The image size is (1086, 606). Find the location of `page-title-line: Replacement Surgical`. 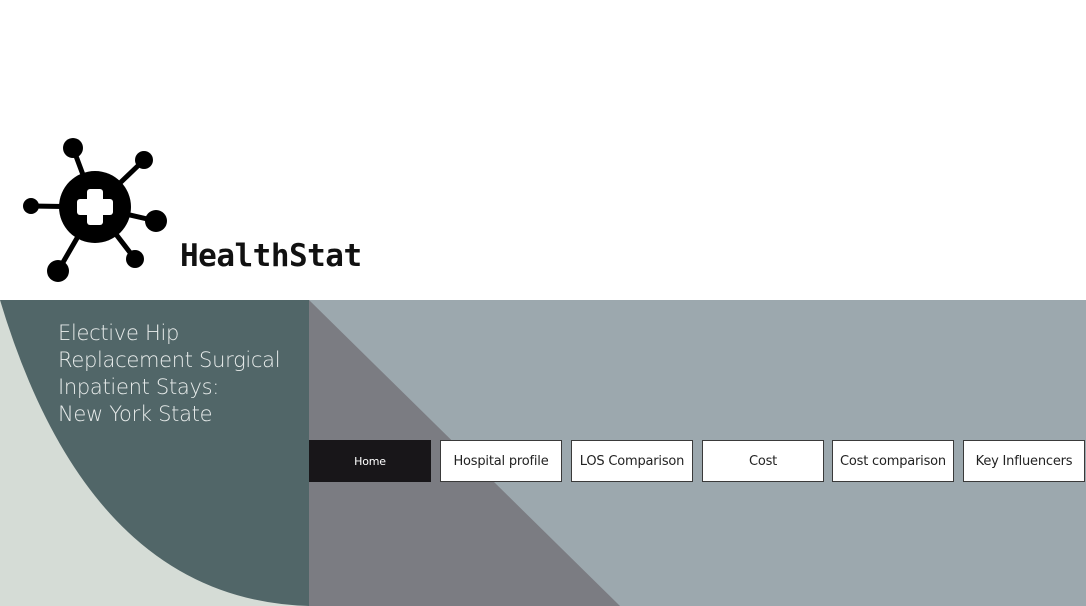

page-title-line: Replacement Surgical is located at coordinates (169, 360).